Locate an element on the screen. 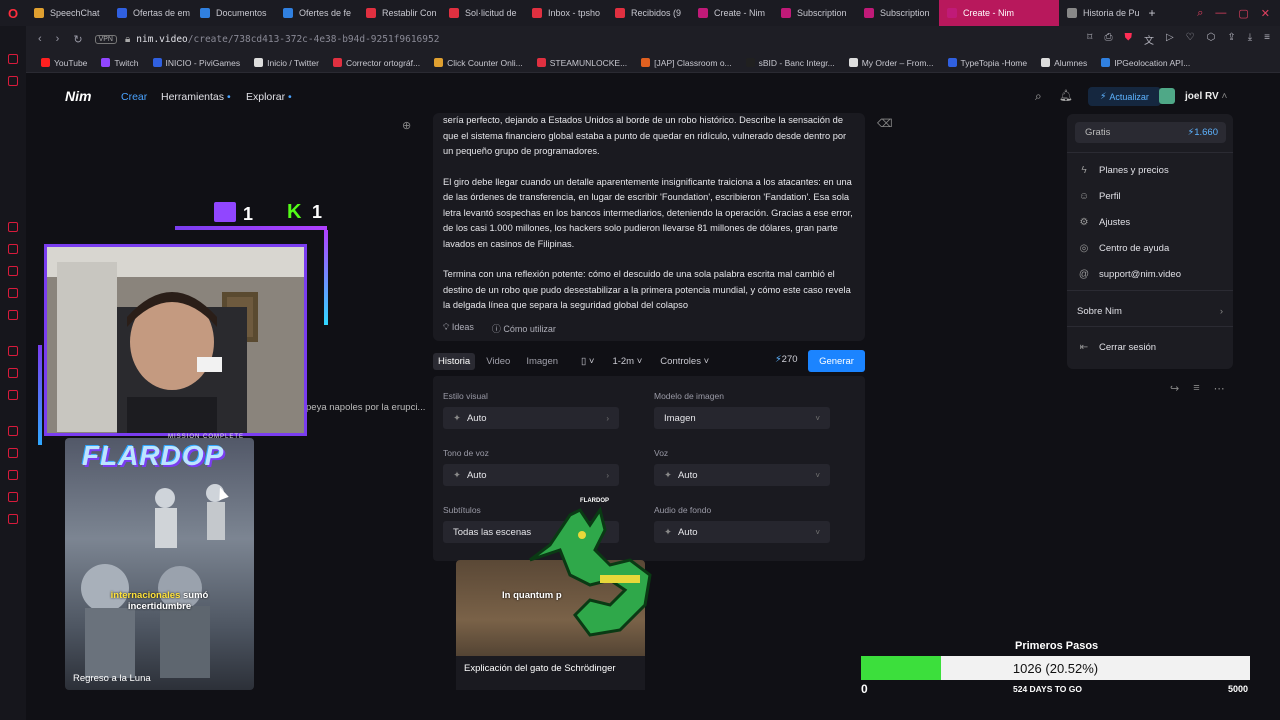 Image resolution: width=1280 pixels, height=720 pixels. home-icon is located at coordinates (13, 59).